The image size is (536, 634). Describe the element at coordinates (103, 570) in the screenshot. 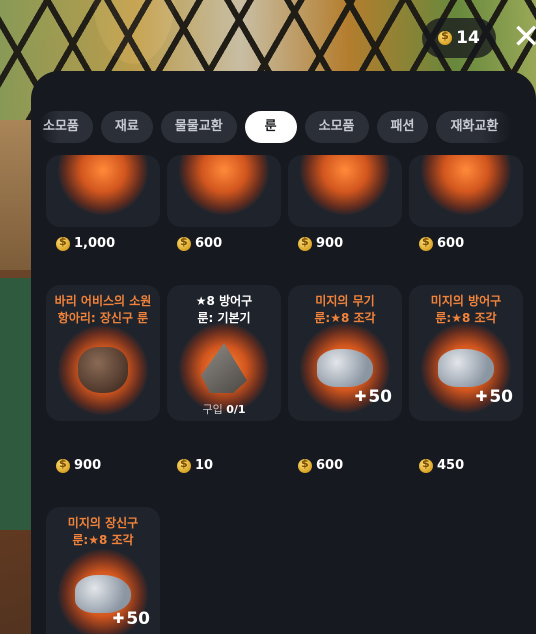

I see `item-card-unknown-accessory-rune-fragment: 미지의 장신구 룬:★8 조각 ✚ 50` at that location.